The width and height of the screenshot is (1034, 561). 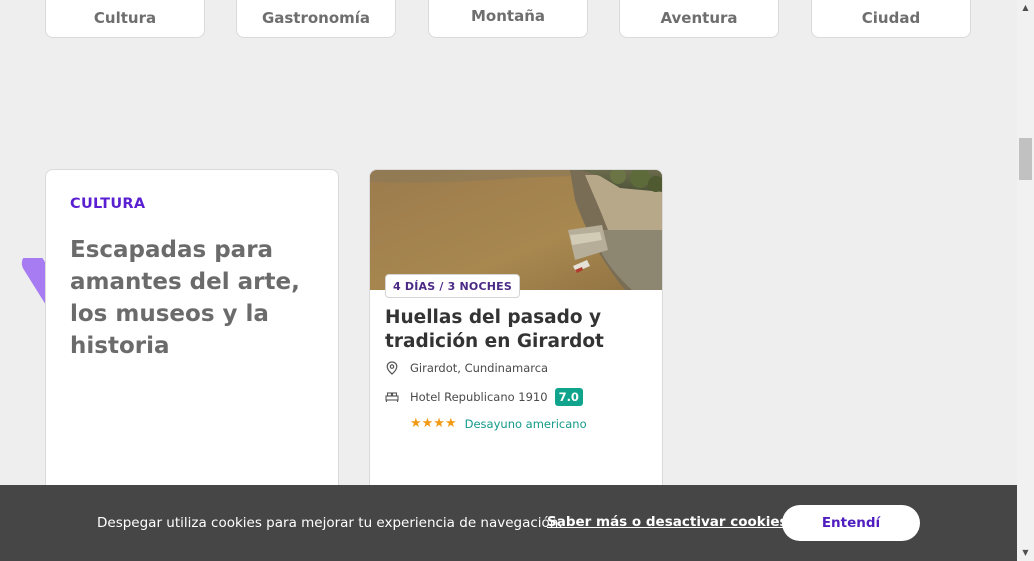 I want to click on hotel-name: Hotel Republicano 1910, so click(x=479, y=397).